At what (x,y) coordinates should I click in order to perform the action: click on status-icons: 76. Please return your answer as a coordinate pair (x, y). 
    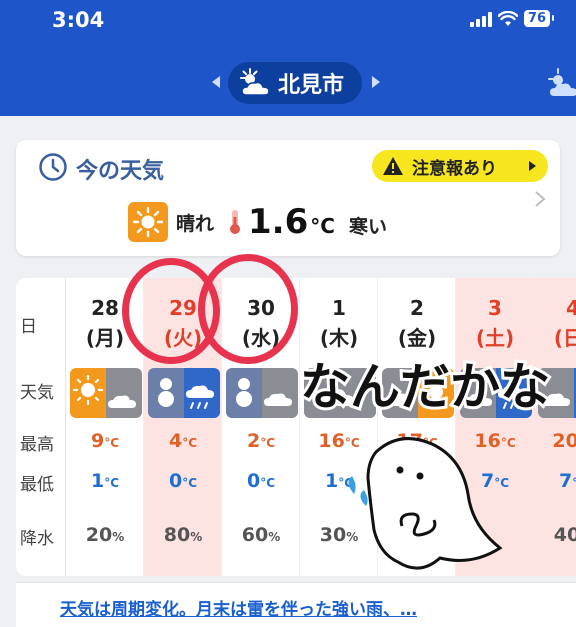
    Looking at the image, I should click on (512, 18).